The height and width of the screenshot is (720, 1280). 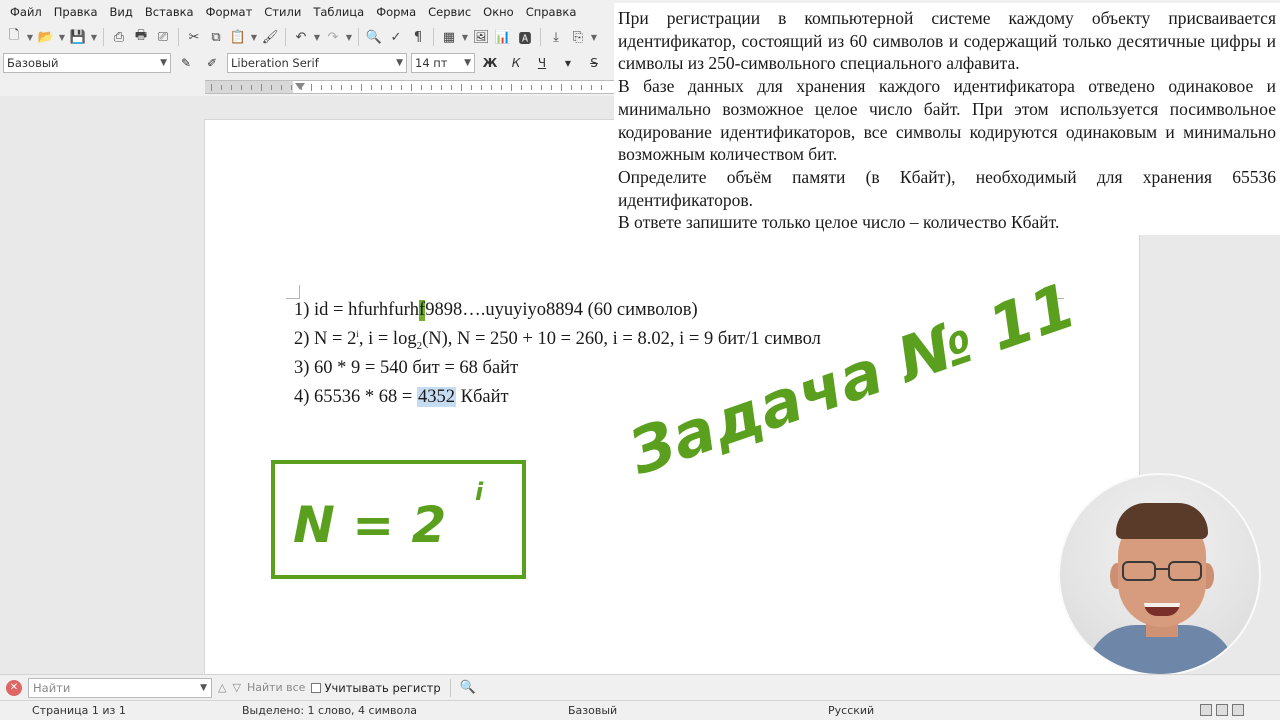 I want to click on text-run: Кбайт, so click(x=482, y=397).